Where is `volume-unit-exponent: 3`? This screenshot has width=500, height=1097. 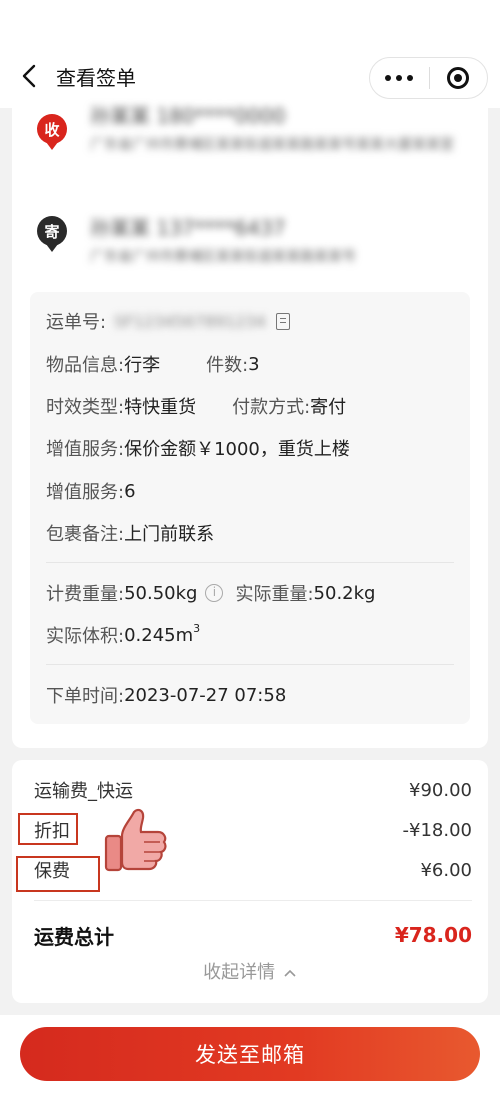
volume-unit-exponent: 3 is located at coordinates (197, 628).